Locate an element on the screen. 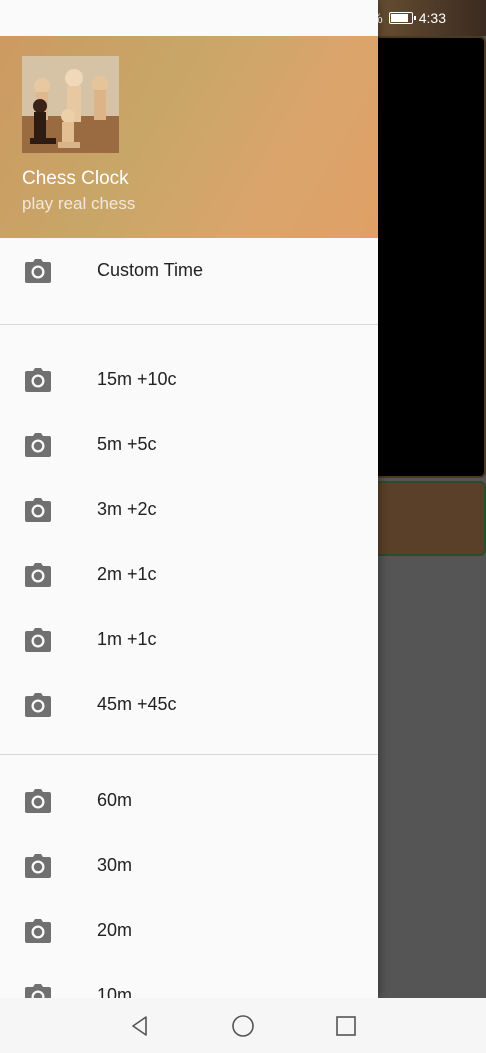  menu-item-label: 3m +2c is located at coordinates (127, 509).